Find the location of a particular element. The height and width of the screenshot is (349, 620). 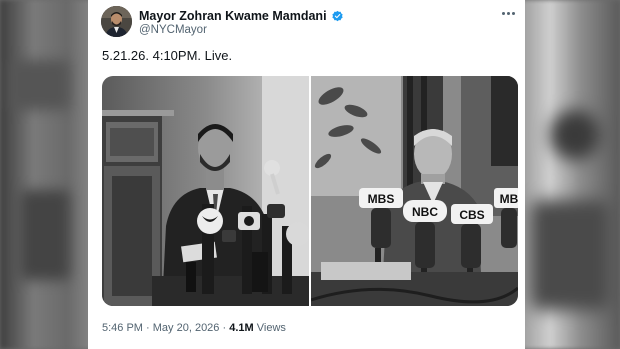

mic-label-mbs: MBS is located at coordinates (381, 199).